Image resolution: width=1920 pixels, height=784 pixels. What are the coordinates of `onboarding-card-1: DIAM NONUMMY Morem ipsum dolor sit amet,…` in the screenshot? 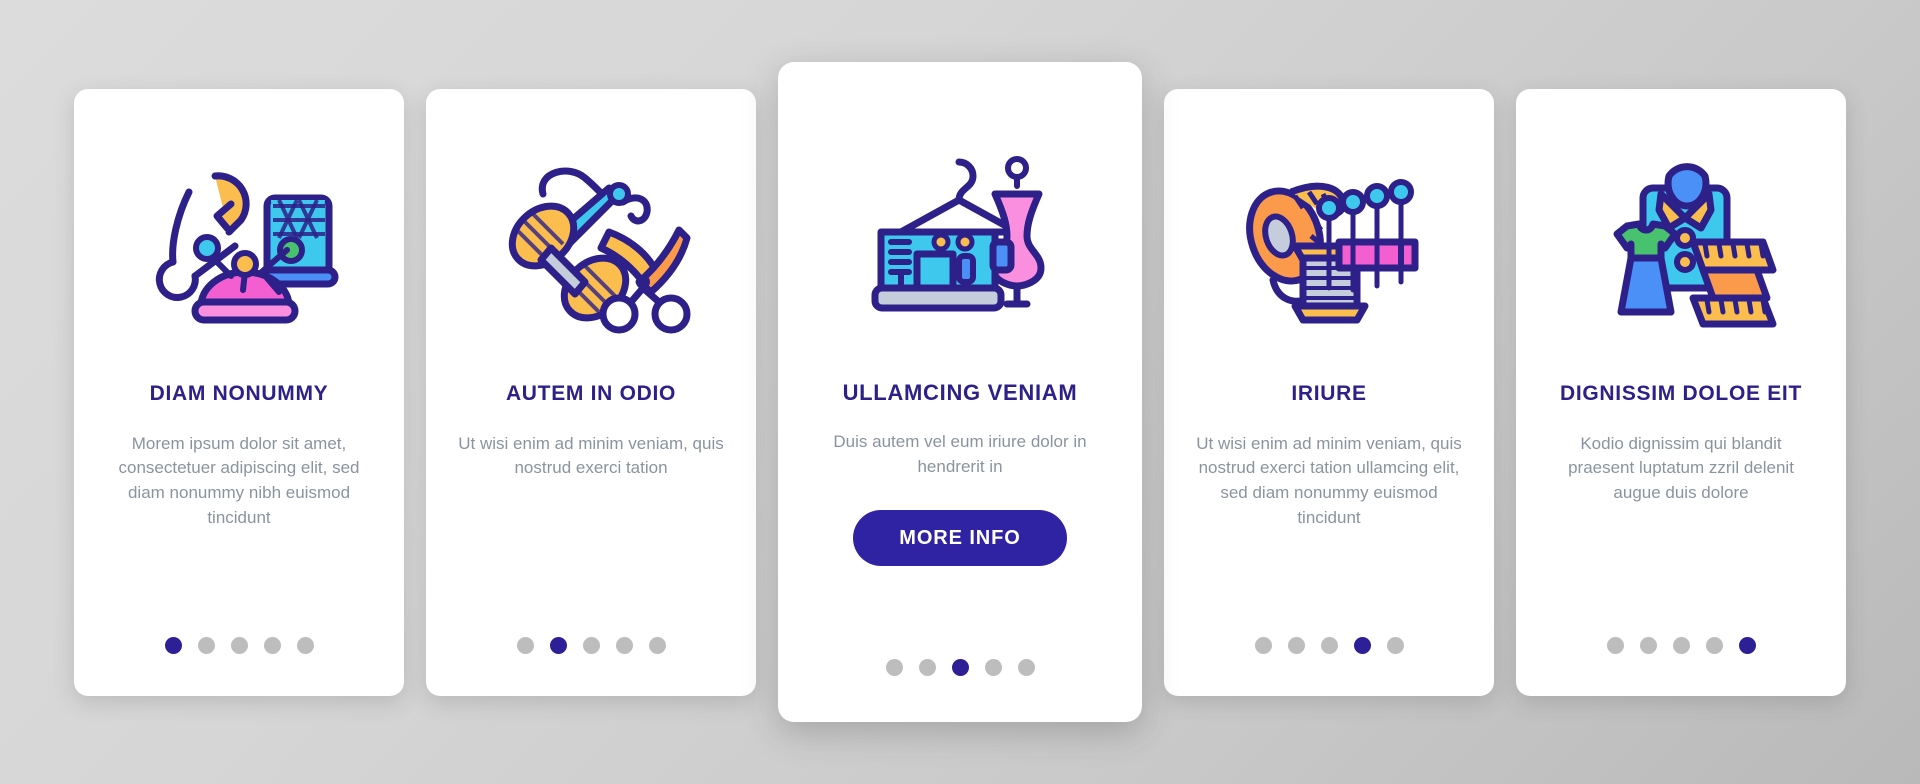 It's located at (239, 392).